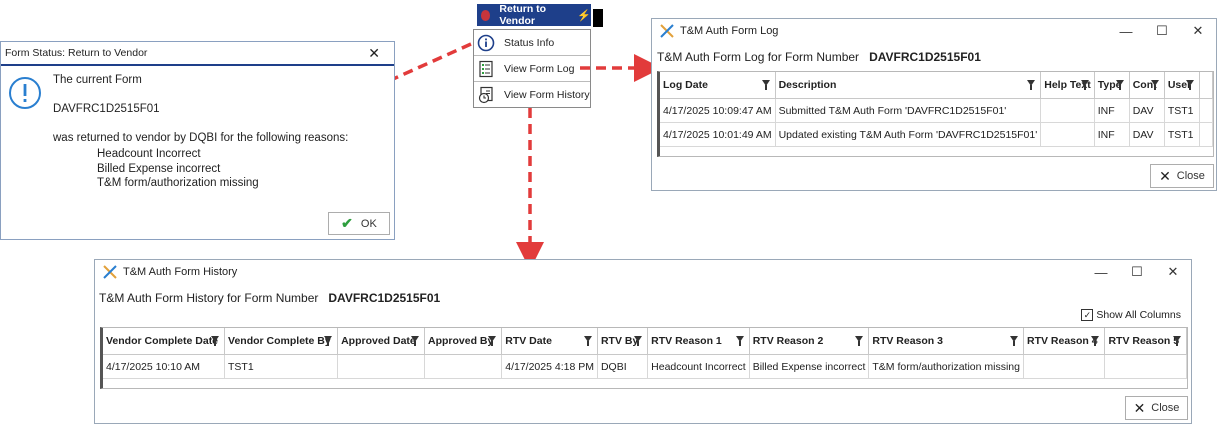 This screenshot has height=424, width=1217. What do you see at coordinates (809, 341) in the screenshot?
I see `history-column-header: RTV Reason 2` at bounding box center [809, 341].